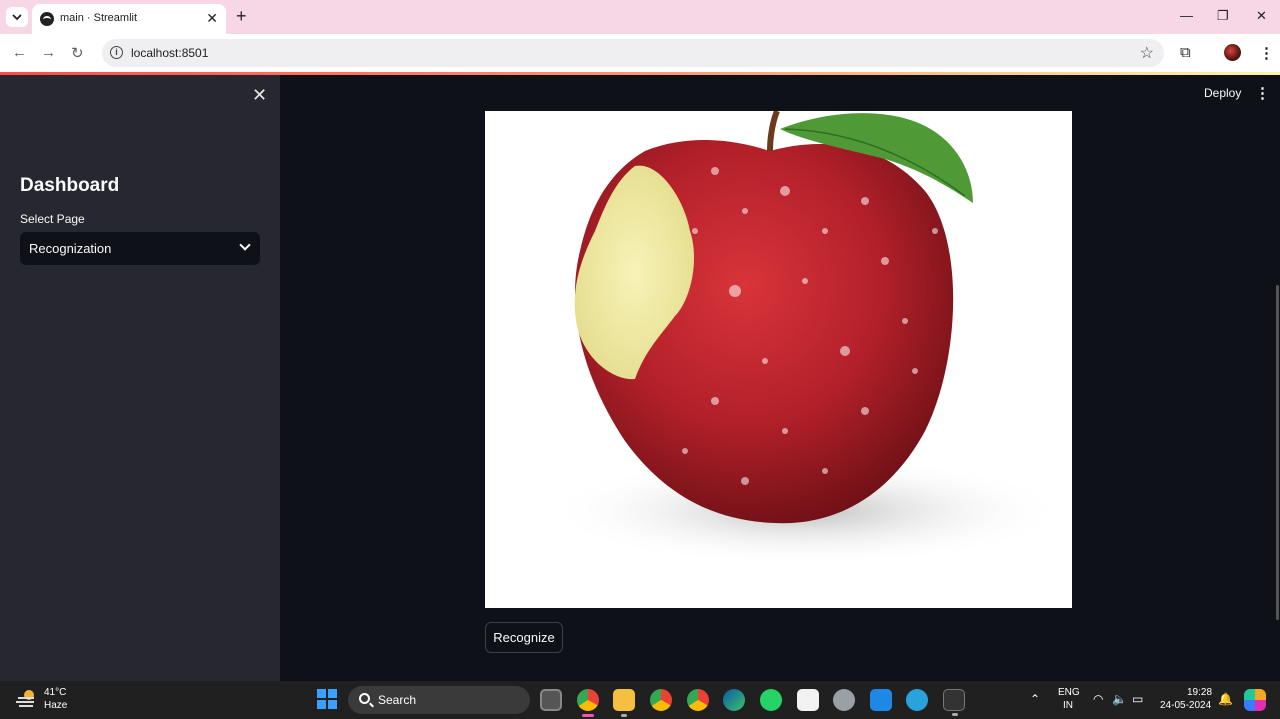 This screenshot has width=1280, height=719. I want to click on microsoft-store-icon, so click(808, 700).